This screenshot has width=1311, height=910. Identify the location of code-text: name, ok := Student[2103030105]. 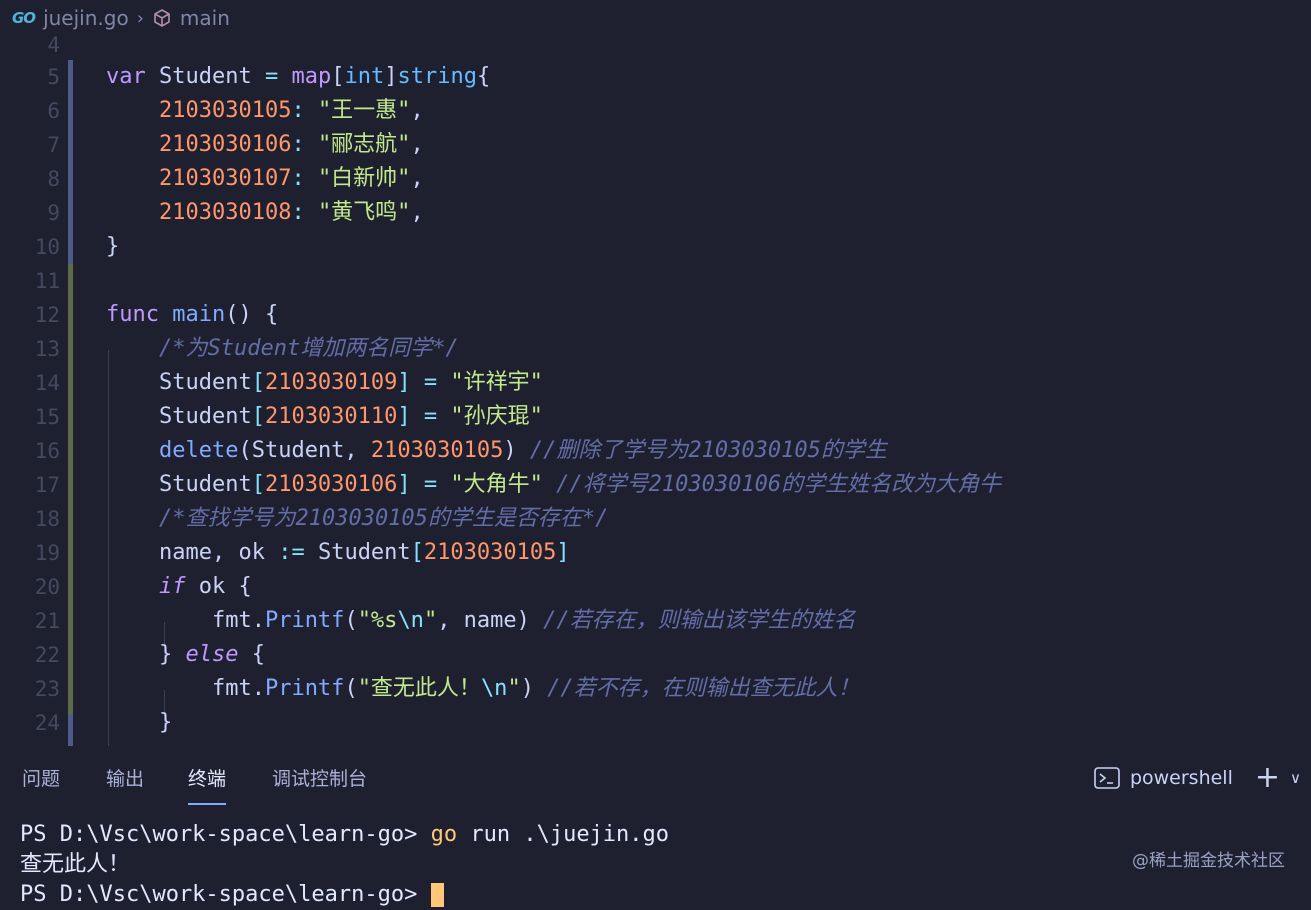
(364, 552).